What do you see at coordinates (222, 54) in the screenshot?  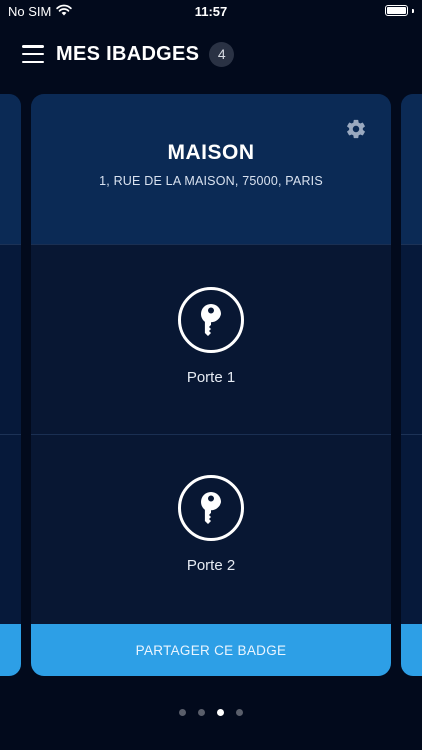 I see `badge-count: 4` at bounding box center [222, 54].